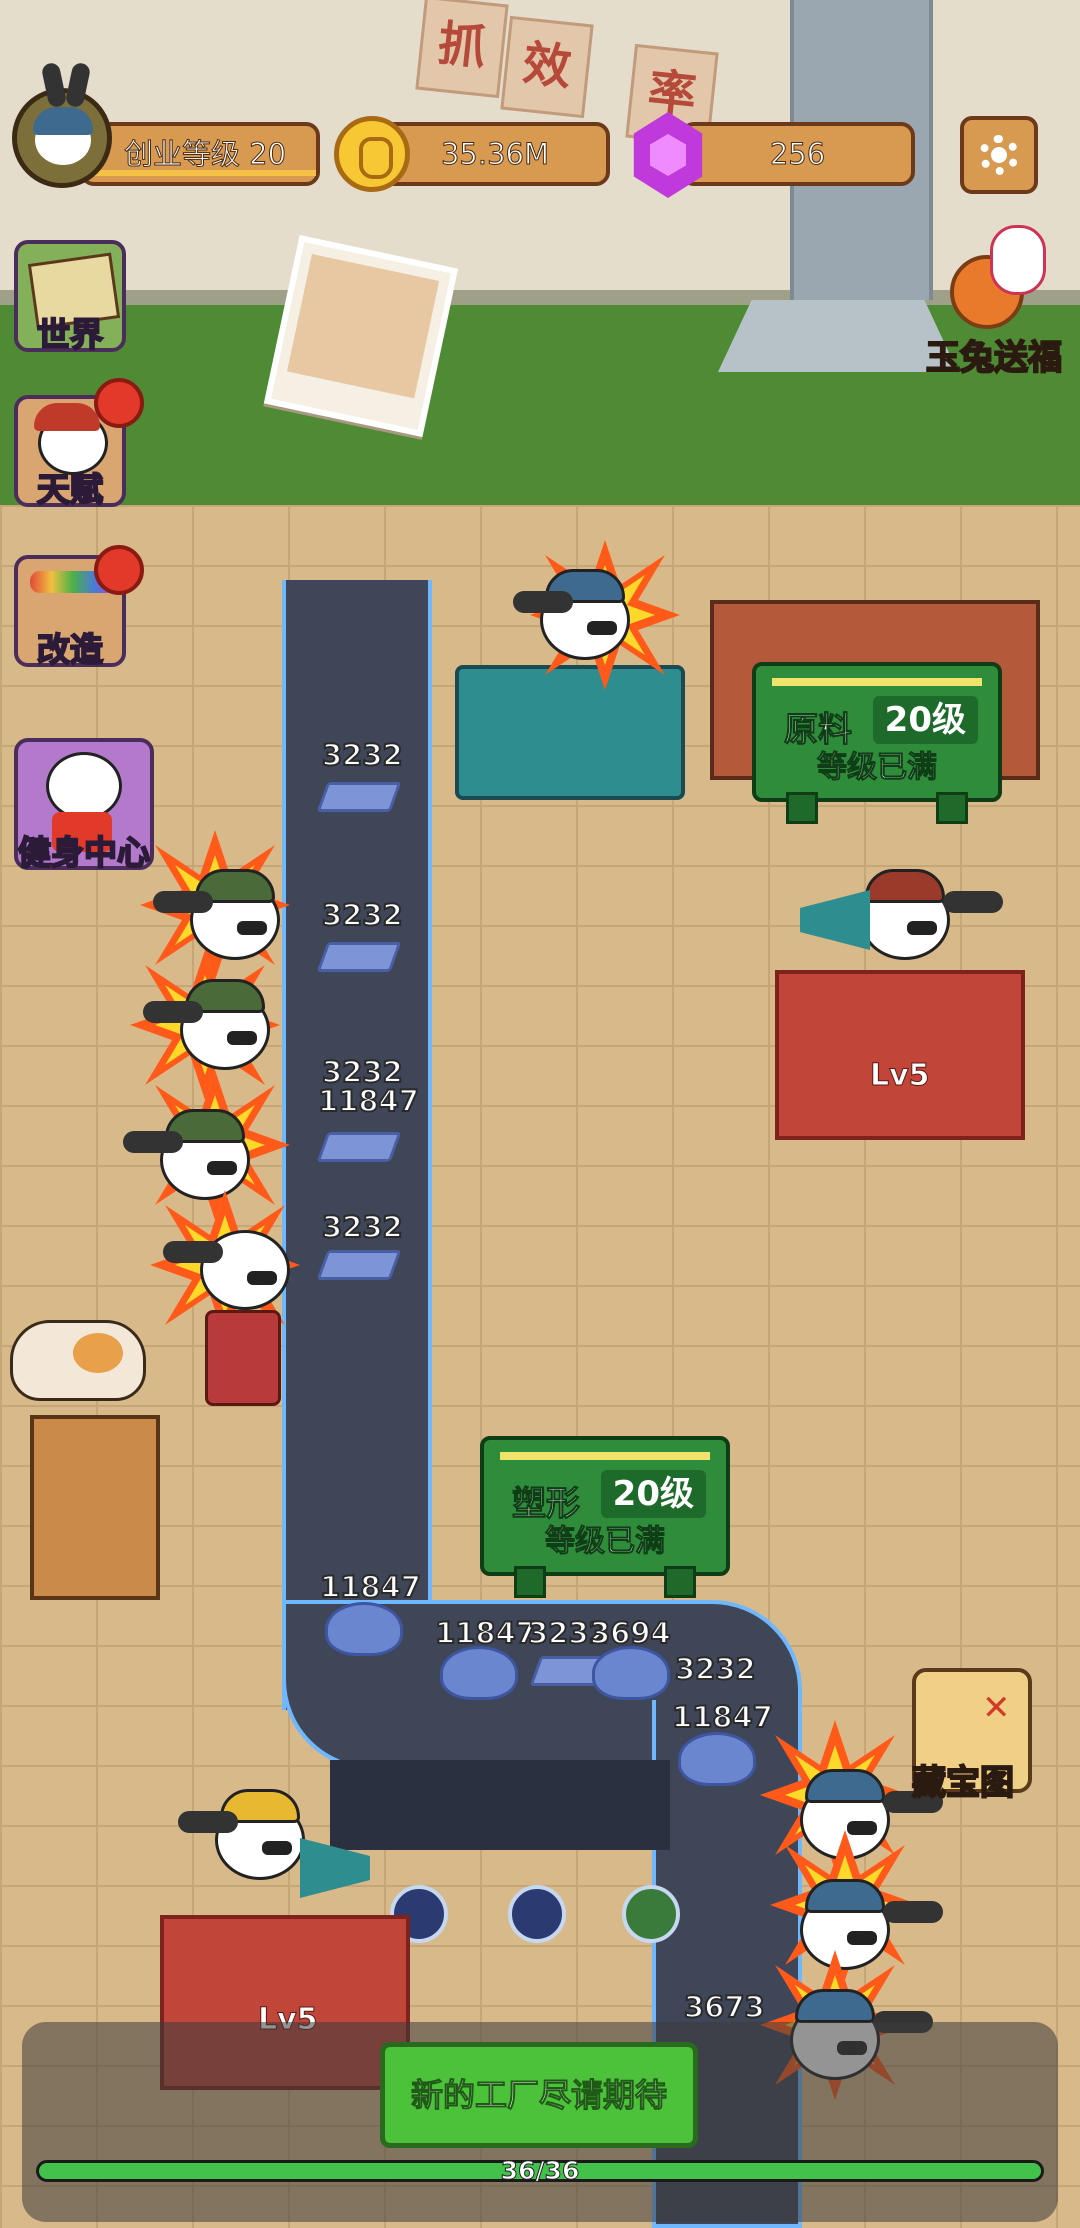  What do you see at coordinates (996, 1708) in the screenshot?
I see `treasure-x-icon: ✕` at bounding box center [996, 1708].